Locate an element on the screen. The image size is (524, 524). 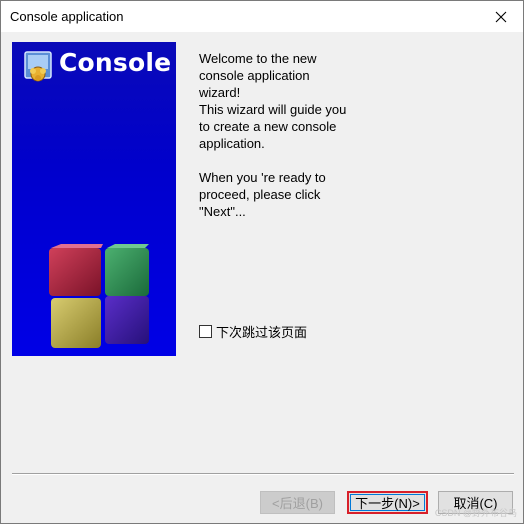
close-icon is located at coordinates (501, 16).